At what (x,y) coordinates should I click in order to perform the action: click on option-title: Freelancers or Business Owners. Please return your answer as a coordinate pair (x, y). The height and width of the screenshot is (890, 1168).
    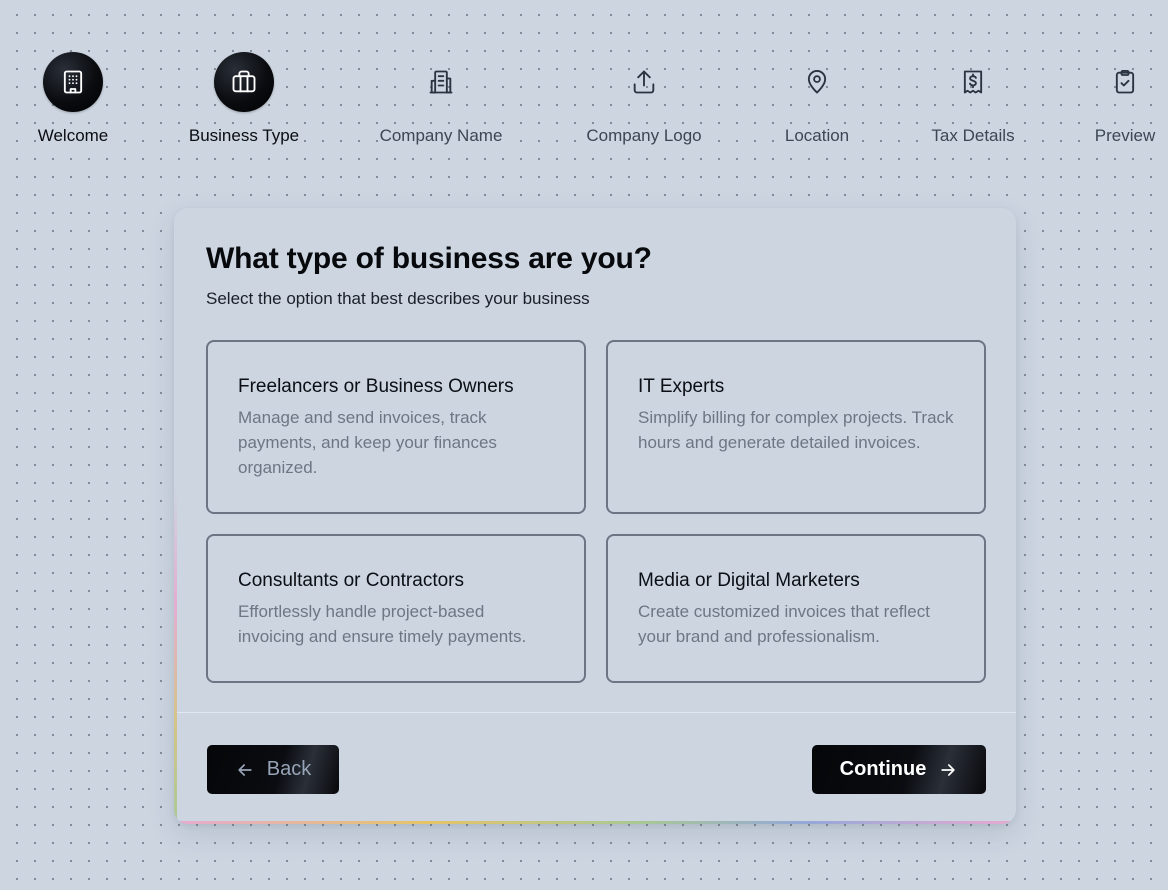
    Looking at the image, I should click on (376, 386).